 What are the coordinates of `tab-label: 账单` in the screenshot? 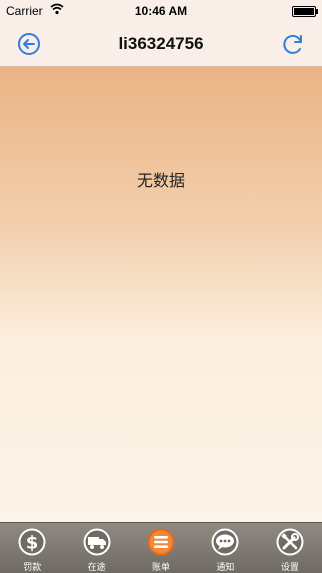 It's located at (161, 567).